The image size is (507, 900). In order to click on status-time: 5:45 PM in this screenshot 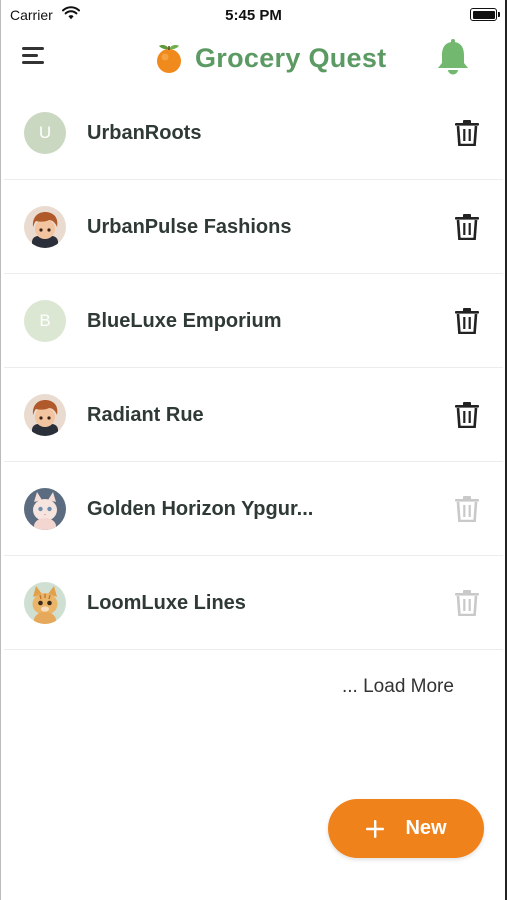, I will do `click(253, 15)`.